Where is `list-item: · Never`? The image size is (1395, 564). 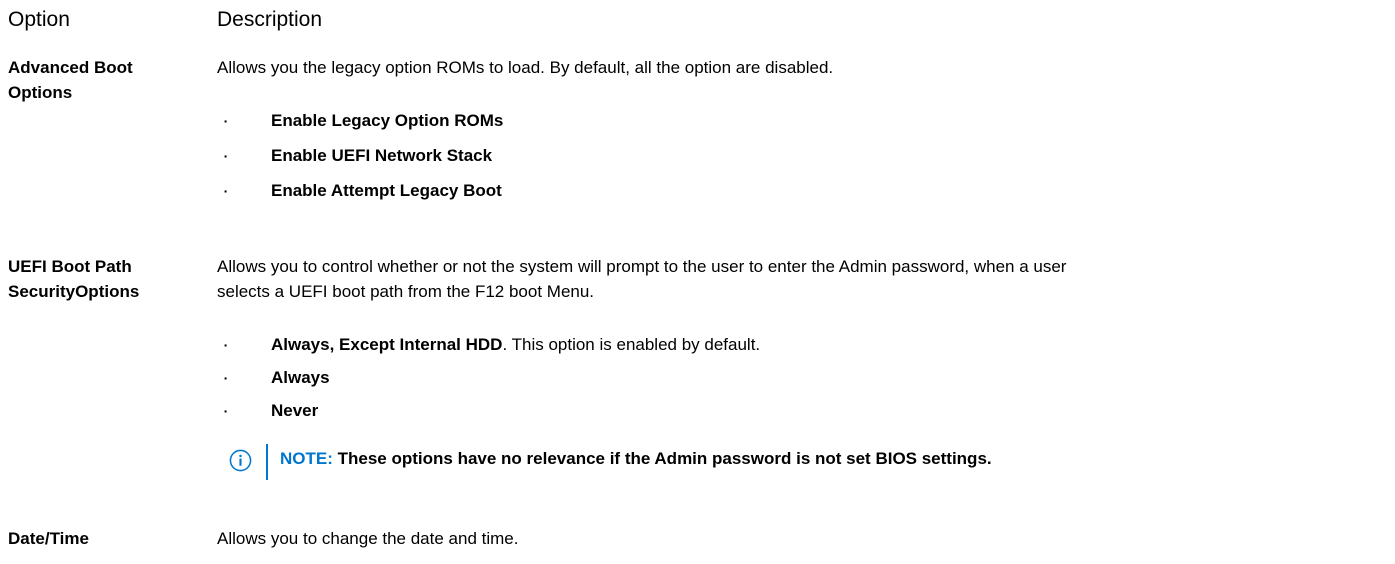 list-item: · Never is located at coordinates (268, 411).